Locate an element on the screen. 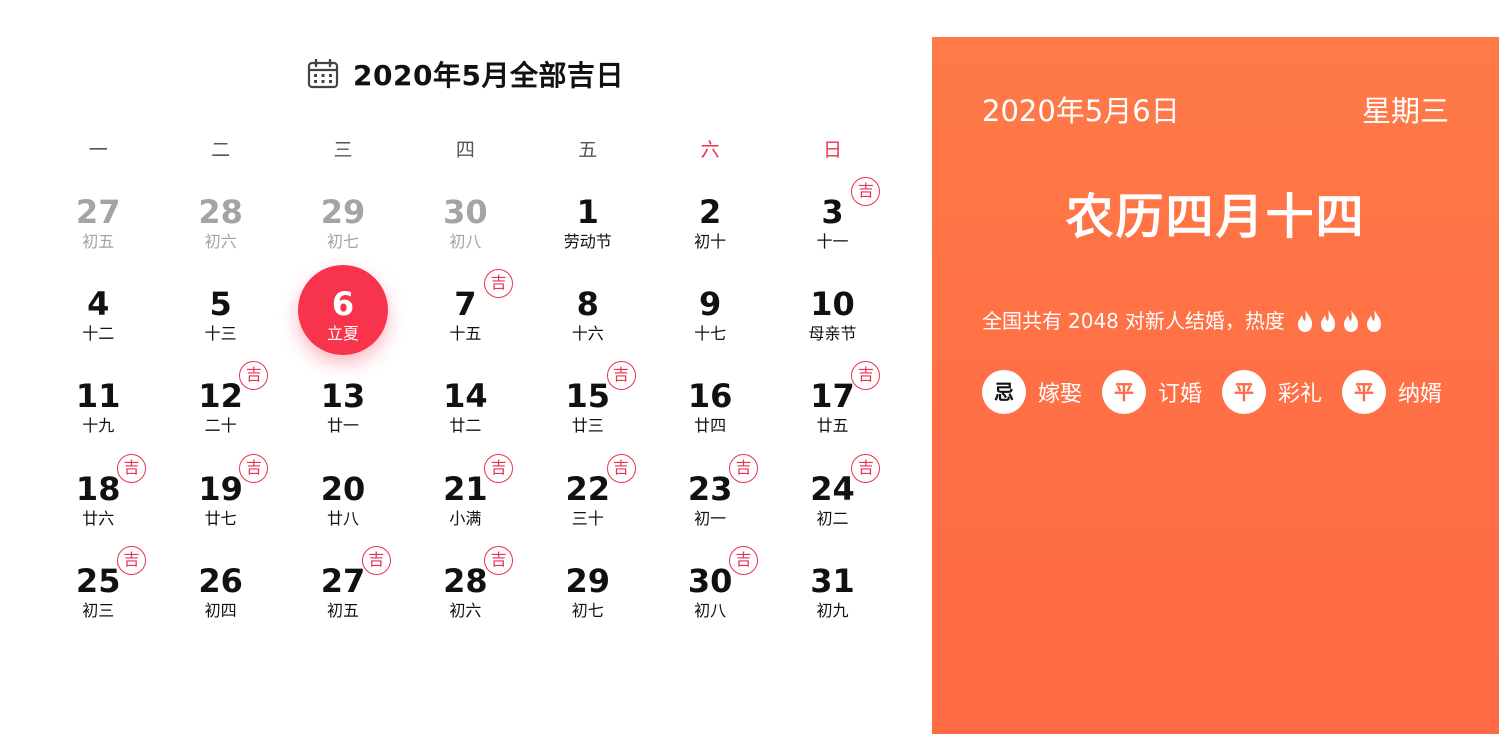 The width and height of the screenshot is (1499, 734). calendar-day: 14 廿二 is located at coordinates (465, 402).